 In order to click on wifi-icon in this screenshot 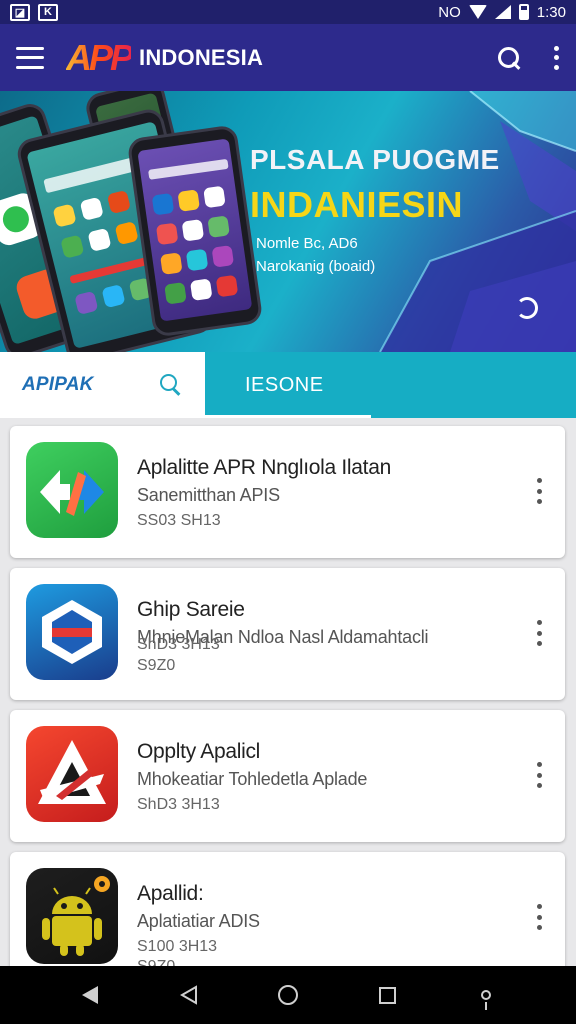, I will do `click(477, 12)`.